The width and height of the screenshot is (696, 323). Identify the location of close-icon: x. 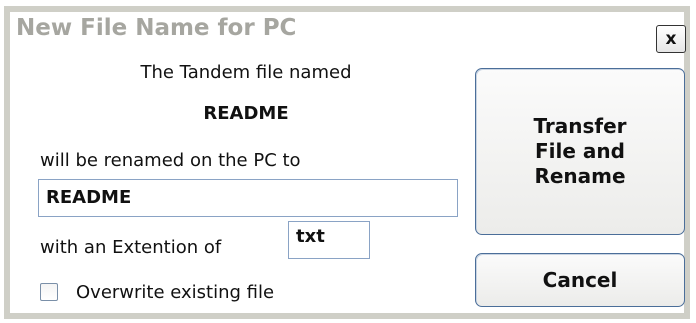
(671, 39).